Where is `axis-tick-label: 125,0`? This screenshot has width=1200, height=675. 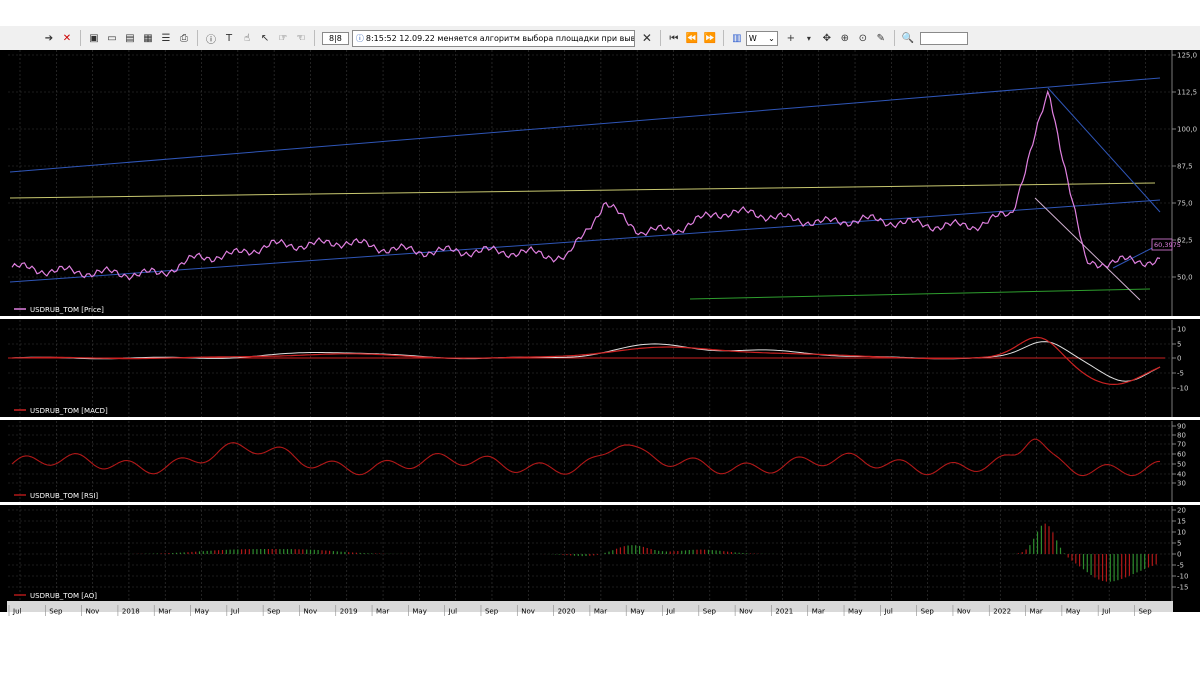 axis-tick-label: 125,0 is located at coordinates (1187, 56).